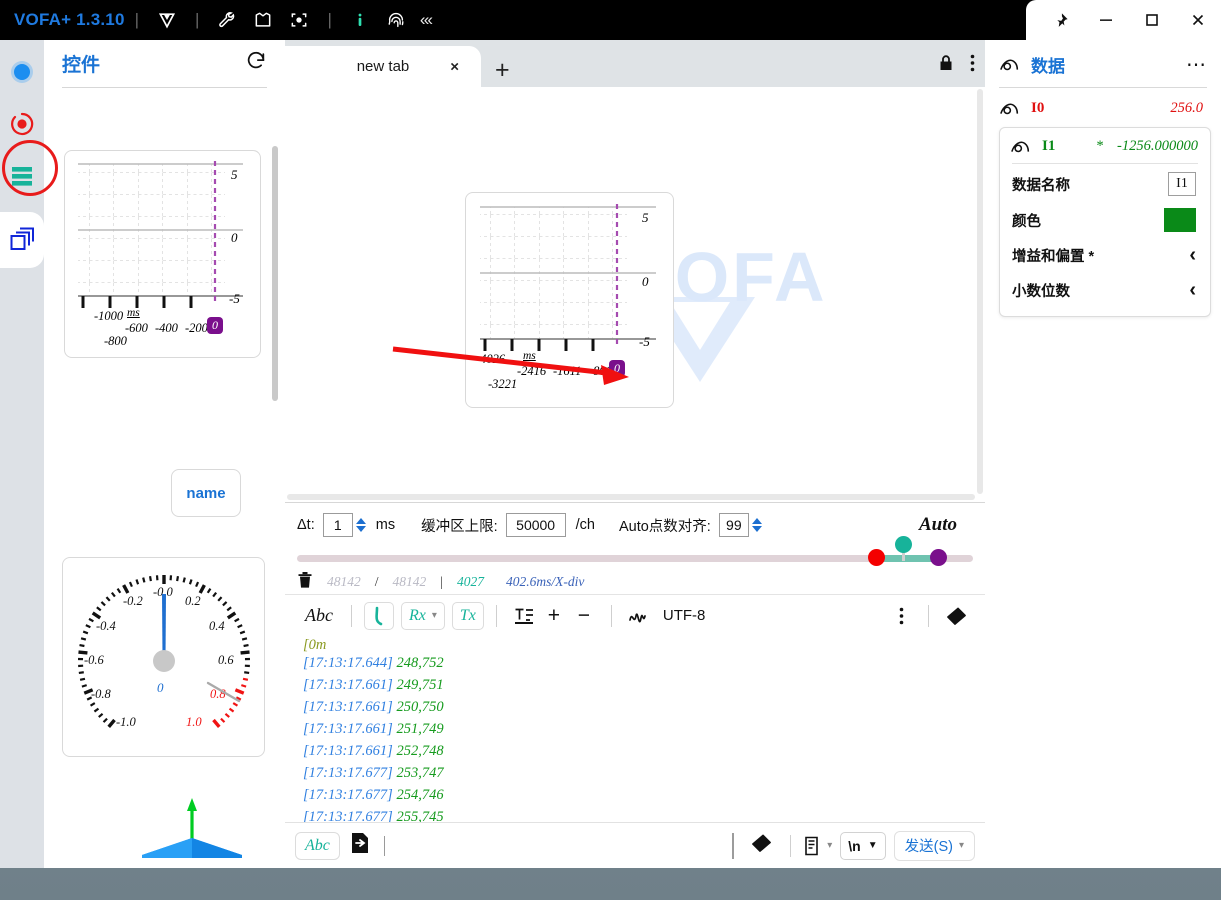 This screenshot has height=900, width=1221. I want to click on canvas-vertical-scrollbar, so click(980, 291).